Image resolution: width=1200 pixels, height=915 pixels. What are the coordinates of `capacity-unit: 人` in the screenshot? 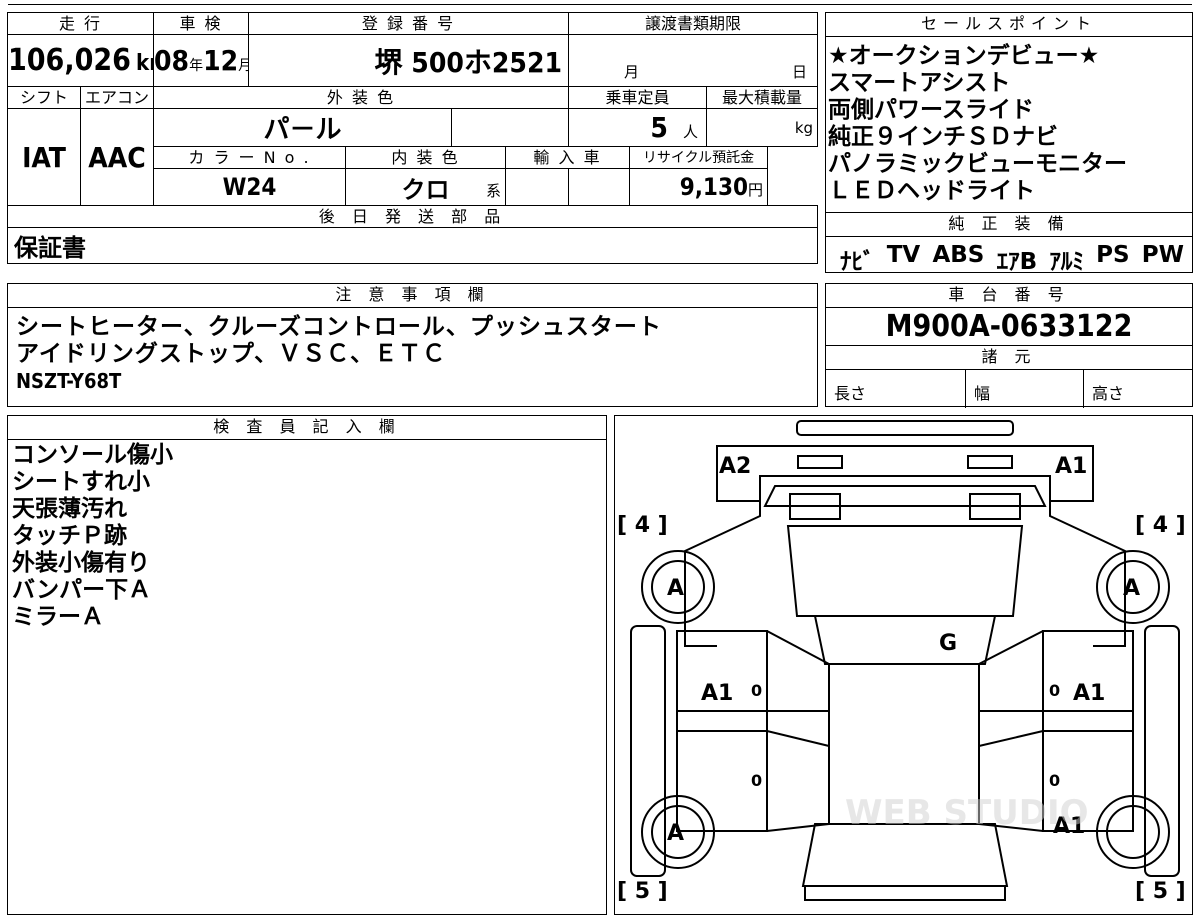 It's located at (691, 132).